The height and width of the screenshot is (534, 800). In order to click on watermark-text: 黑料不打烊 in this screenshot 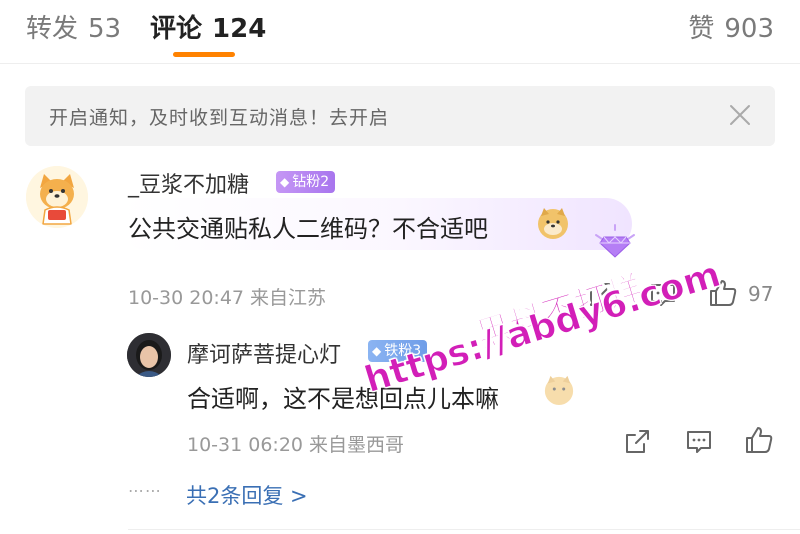, I will do `click(559, 311)`.